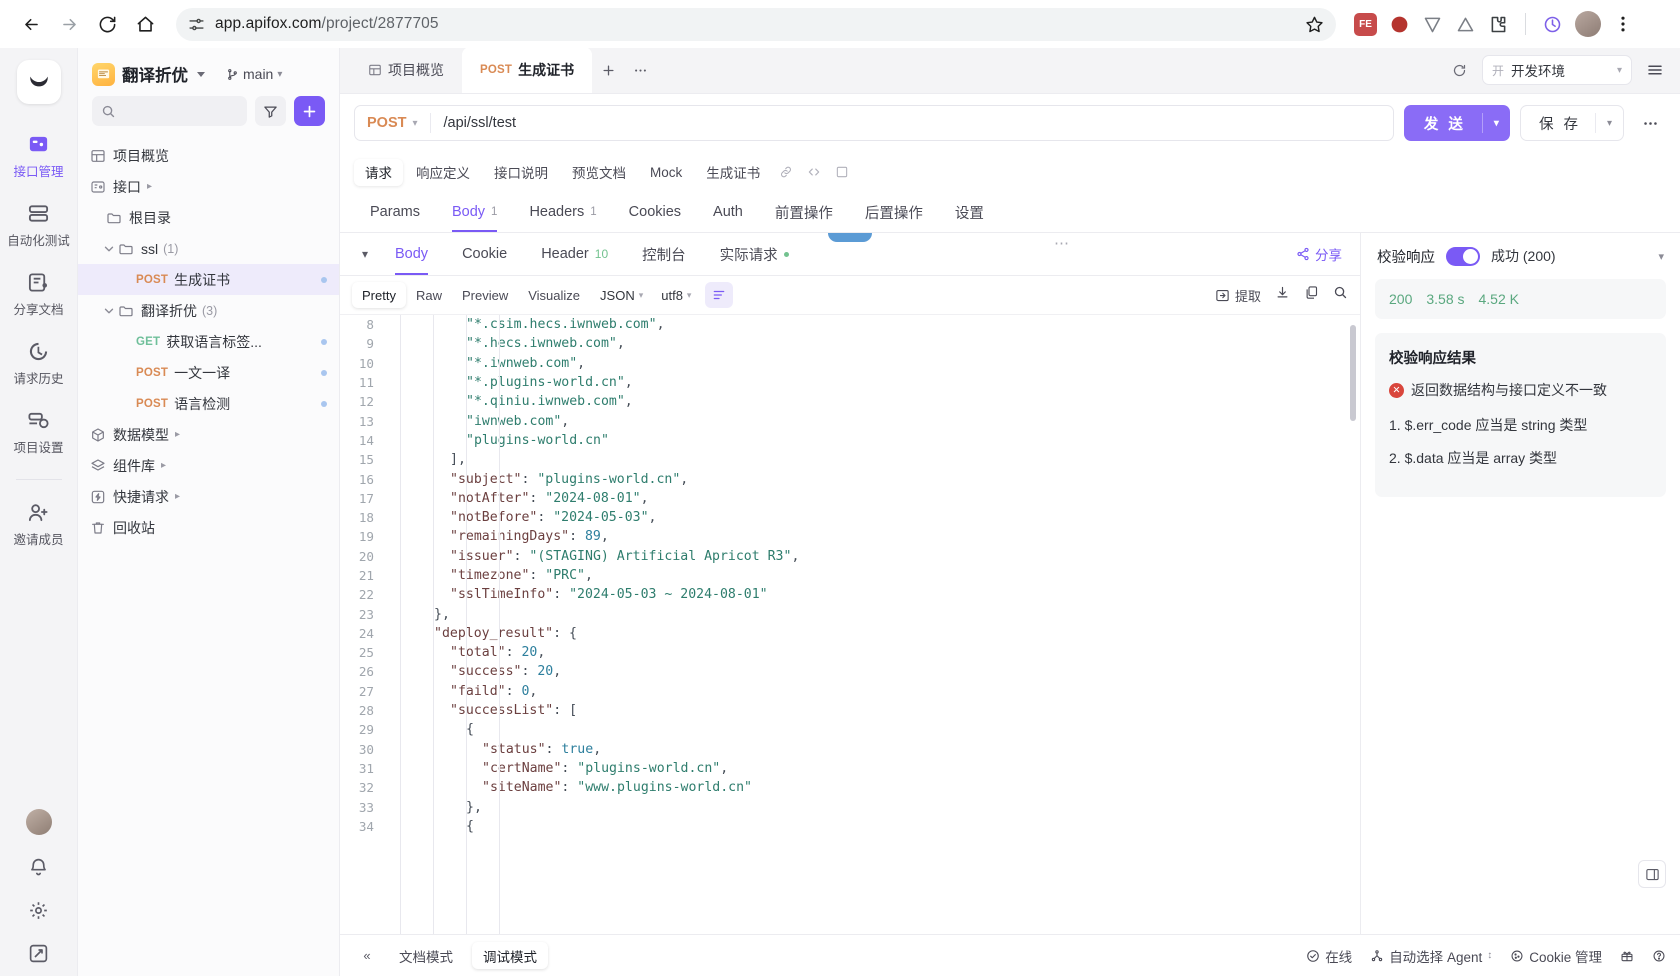  I want to click on tree-folder-item: 数据模型 ▸, so click(208, 434).